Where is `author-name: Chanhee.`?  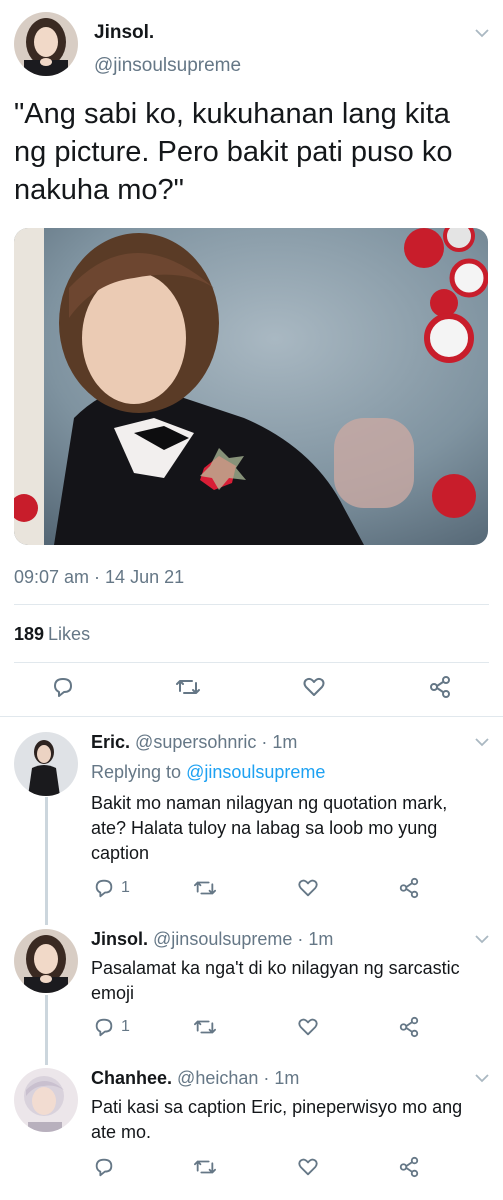
author-name: Chanhee. is located at coordinates (131, 1078).